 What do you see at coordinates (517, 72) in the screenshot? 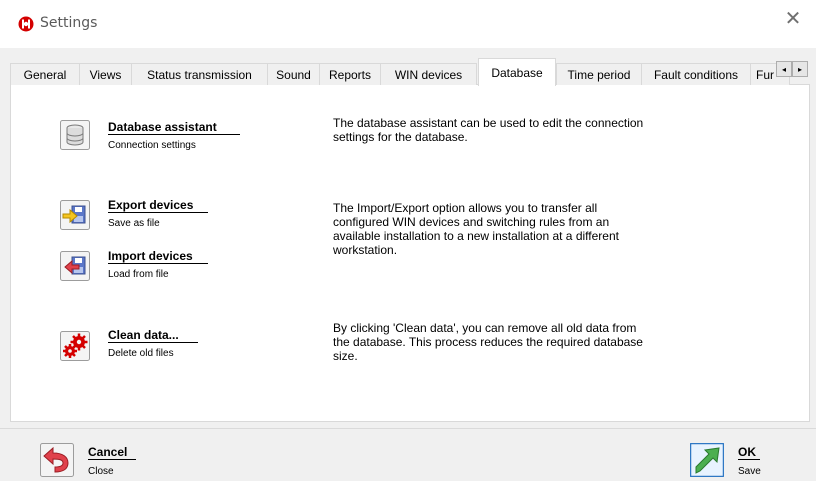
I see `tab-database: Database` at bounding box center [517, 72].